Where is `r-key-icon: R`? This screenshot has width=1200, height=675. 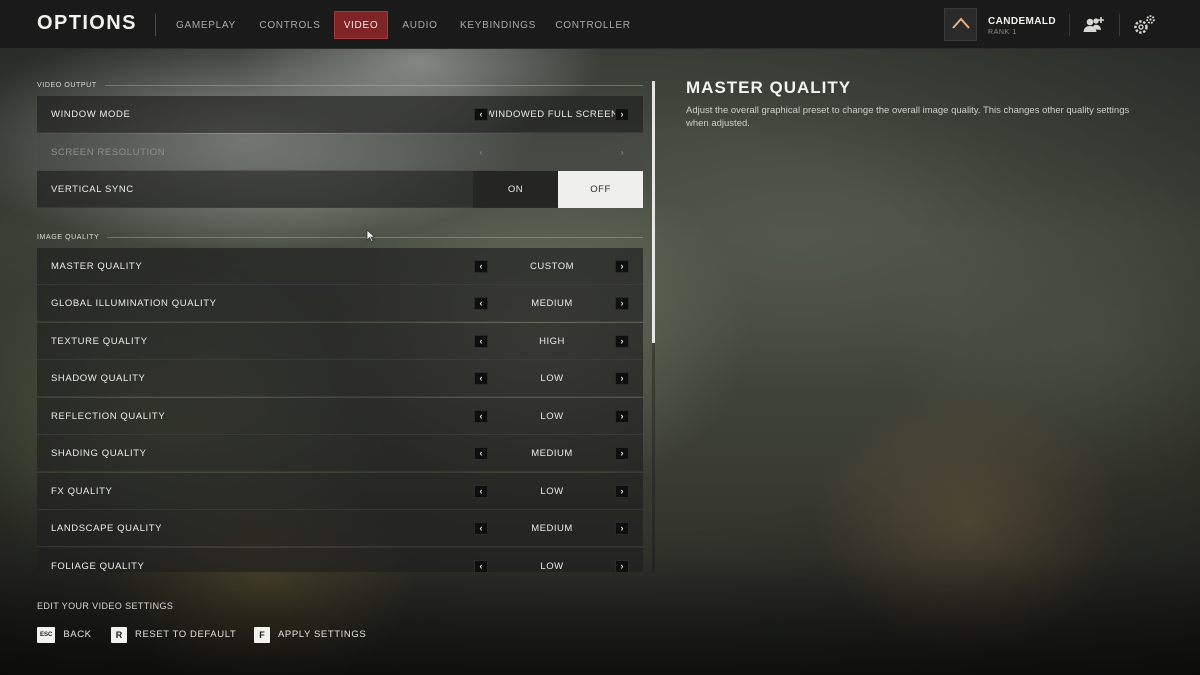
r-key-icon: R is located at coordinates (119, 634).